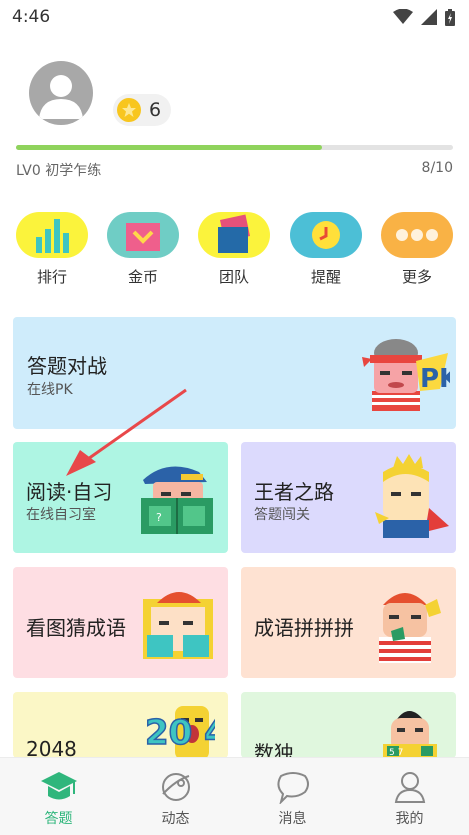 Image resolution: width=469 pixels, height=835 pixels. Describe the element at coordinates (177, 500) in the screenshot. I see `reading-character-illustration: ?` at that location.